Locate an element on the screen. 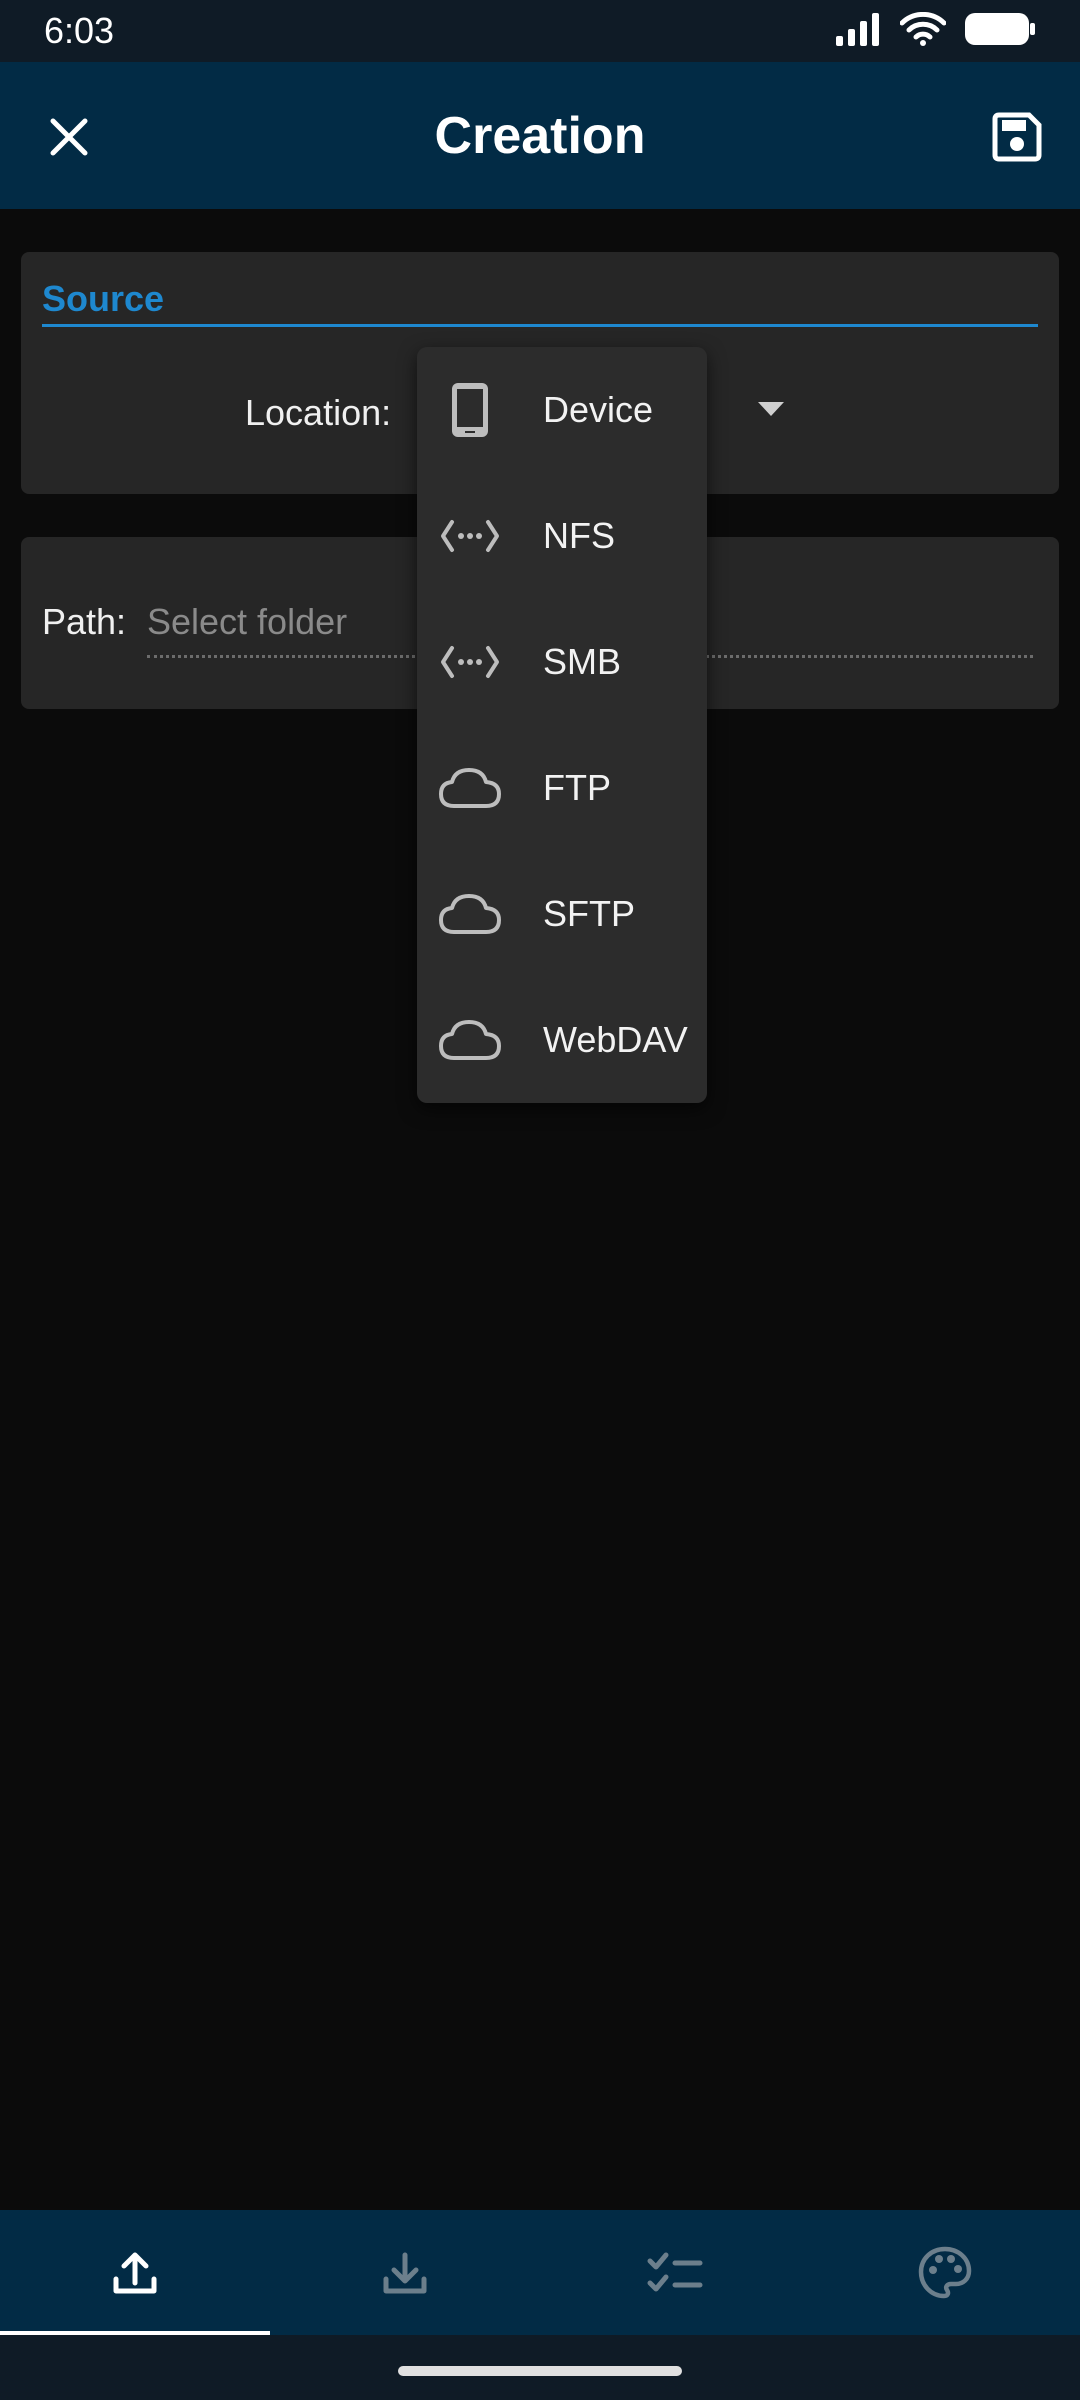  menu-item-label: SFTP is located at coordinates (589, 913).